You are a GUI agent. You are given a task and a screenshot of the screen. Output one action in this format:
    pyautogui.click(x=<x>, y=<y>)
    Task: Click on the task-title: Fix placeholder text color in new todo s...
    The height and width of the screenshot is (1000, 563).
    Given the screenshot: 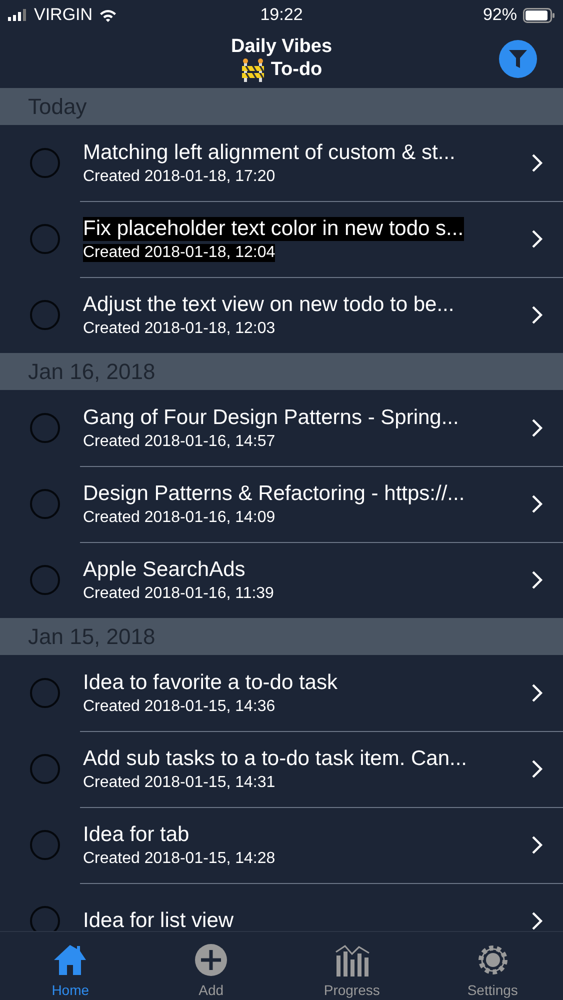 What is the action you would take?
    pyautogui.click(x=273, y=228)
    